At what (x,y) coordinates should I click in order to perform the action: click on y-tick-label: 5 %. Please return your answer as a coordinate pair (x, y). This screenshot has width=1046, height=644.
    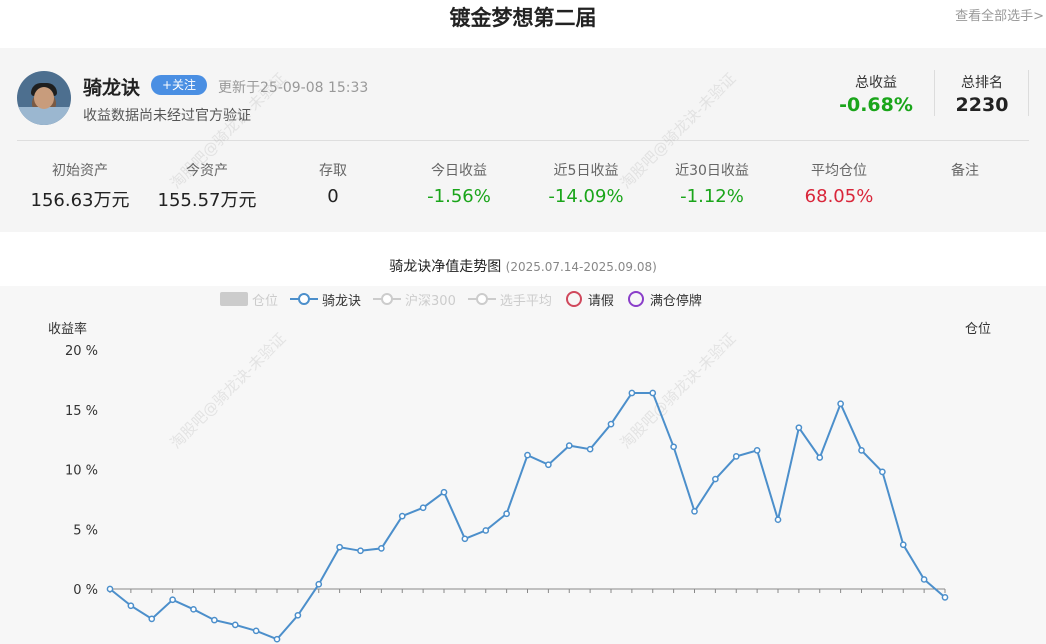
    Looking at the image, I should click on (85, 530).